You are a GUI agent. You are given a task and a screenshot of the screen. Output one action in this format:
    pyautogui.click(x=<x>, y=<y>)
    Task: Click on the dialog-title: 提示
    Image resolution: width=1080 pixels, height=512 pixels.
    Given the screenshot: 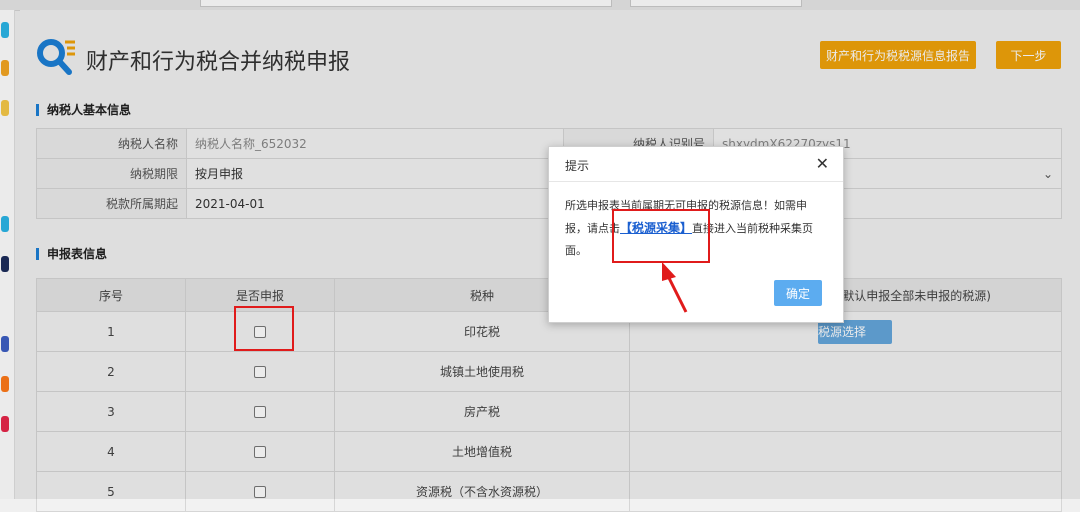 What is the action you would take?
    pyautogui.click(x=577, y=166)
    